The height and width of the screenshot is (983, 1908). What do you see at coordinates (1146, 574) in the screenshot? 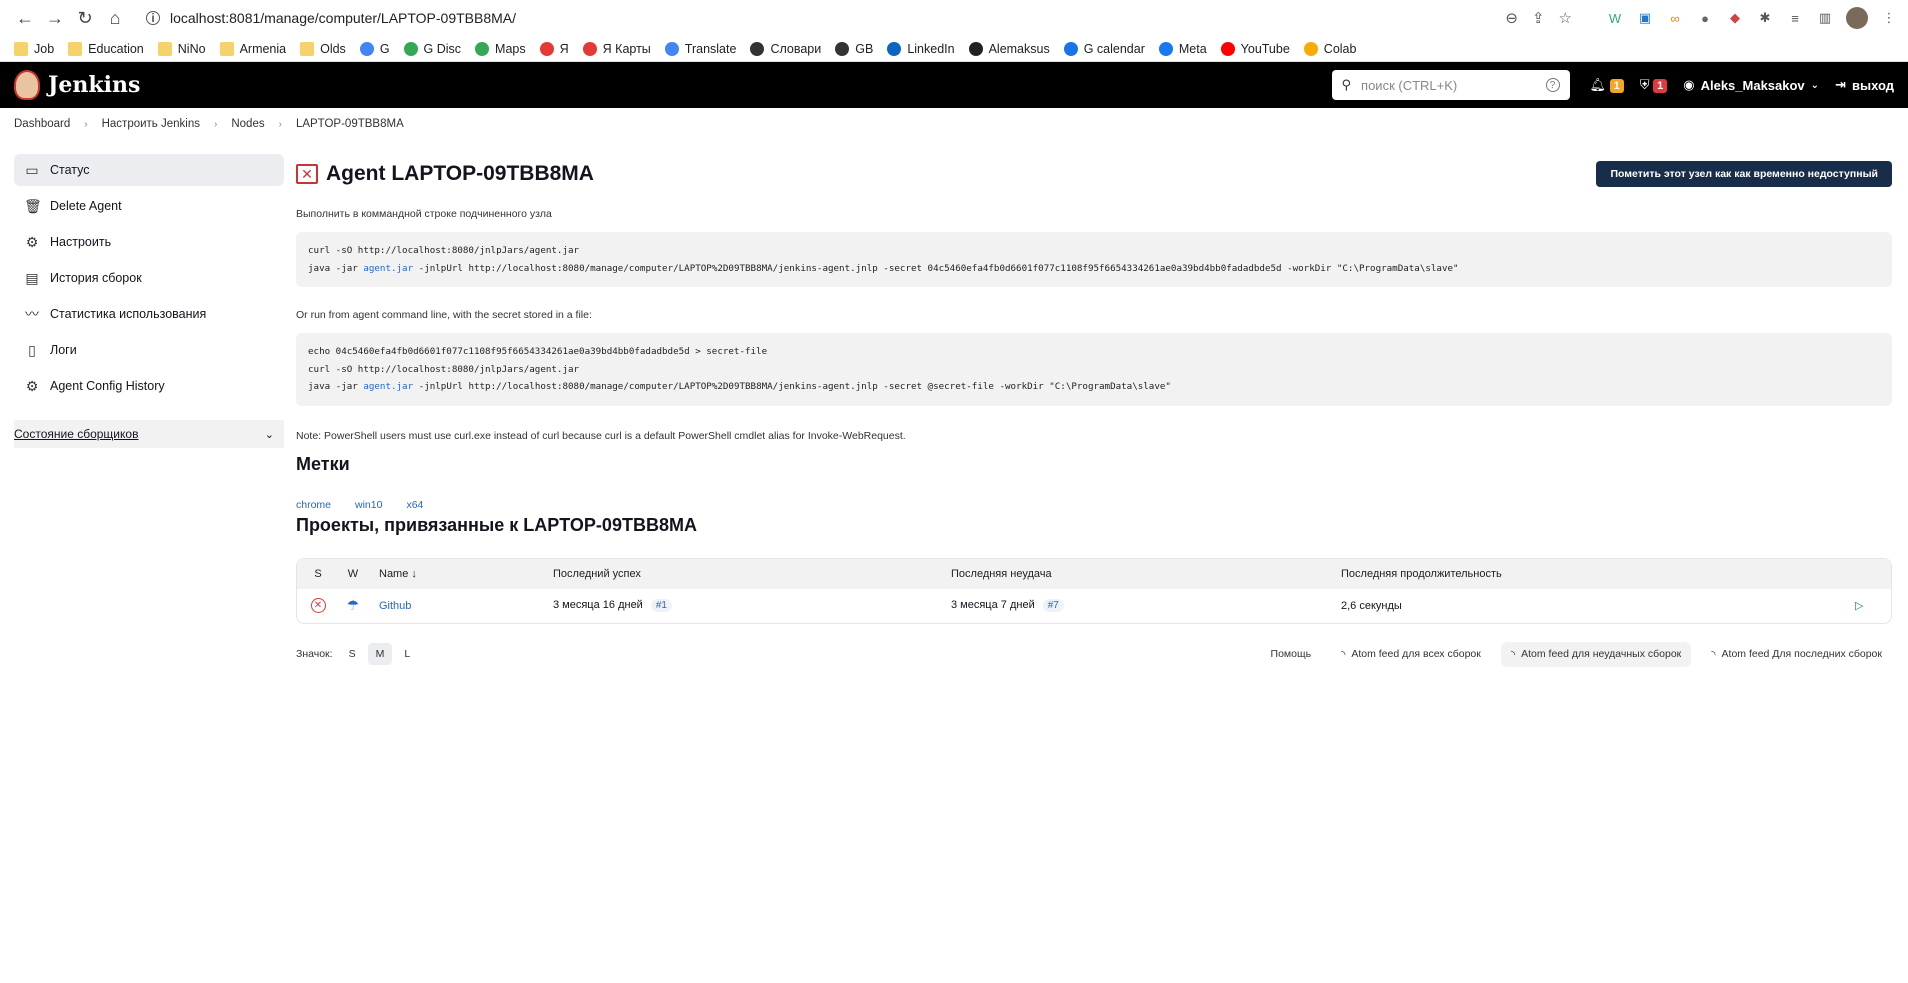
I see `column-last-failure: Последняя неудача` at bounding box center [1146, 574].